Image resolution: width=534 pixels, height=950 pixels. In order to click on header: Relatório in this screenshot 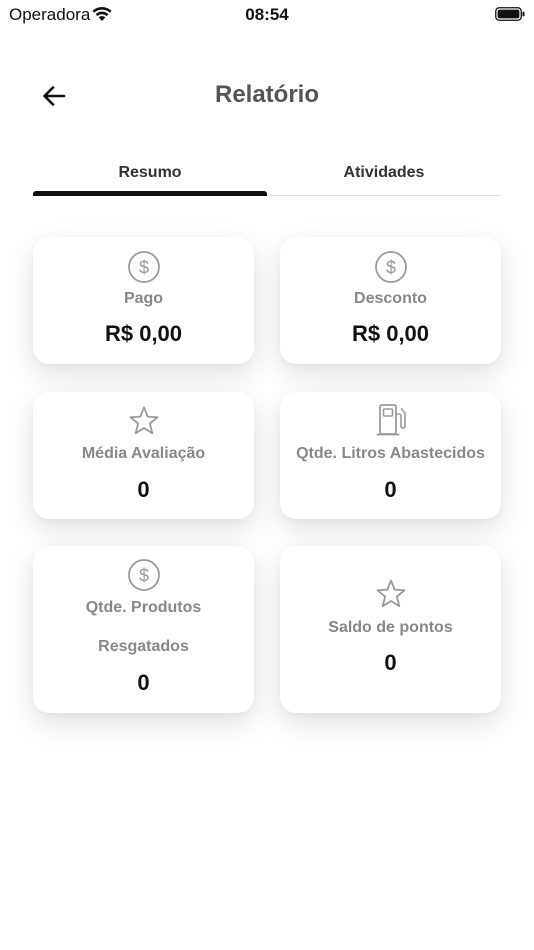, I will do `click(267, 96)`.